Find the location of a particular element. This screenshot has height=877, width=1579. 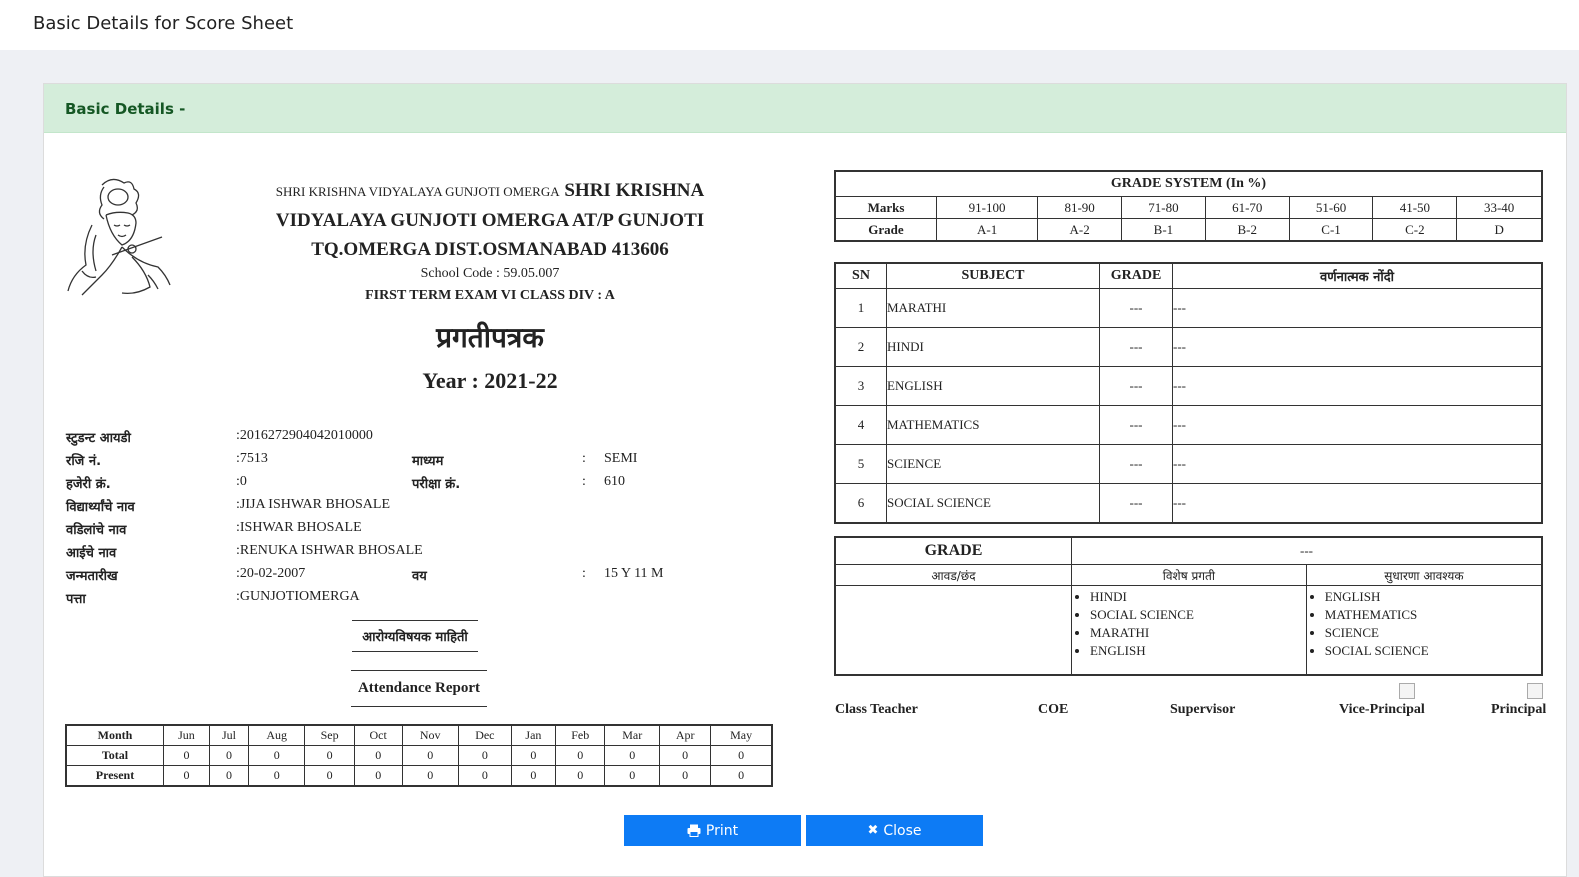

school-name-small: SHRI KRISHNA VIDYALAYA GUNJOTI OMERGA is located at coordinates (417, 191).